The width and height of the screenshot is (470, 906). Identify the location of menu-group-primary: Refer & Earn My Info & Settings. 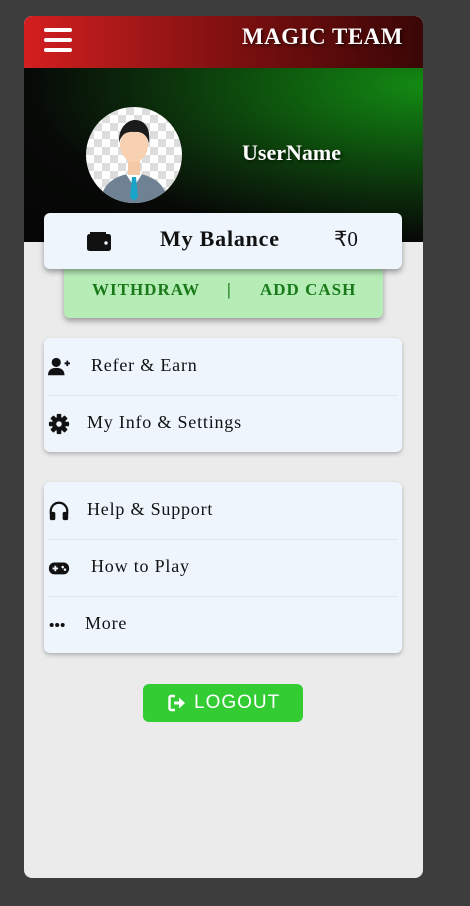
(223, 395).